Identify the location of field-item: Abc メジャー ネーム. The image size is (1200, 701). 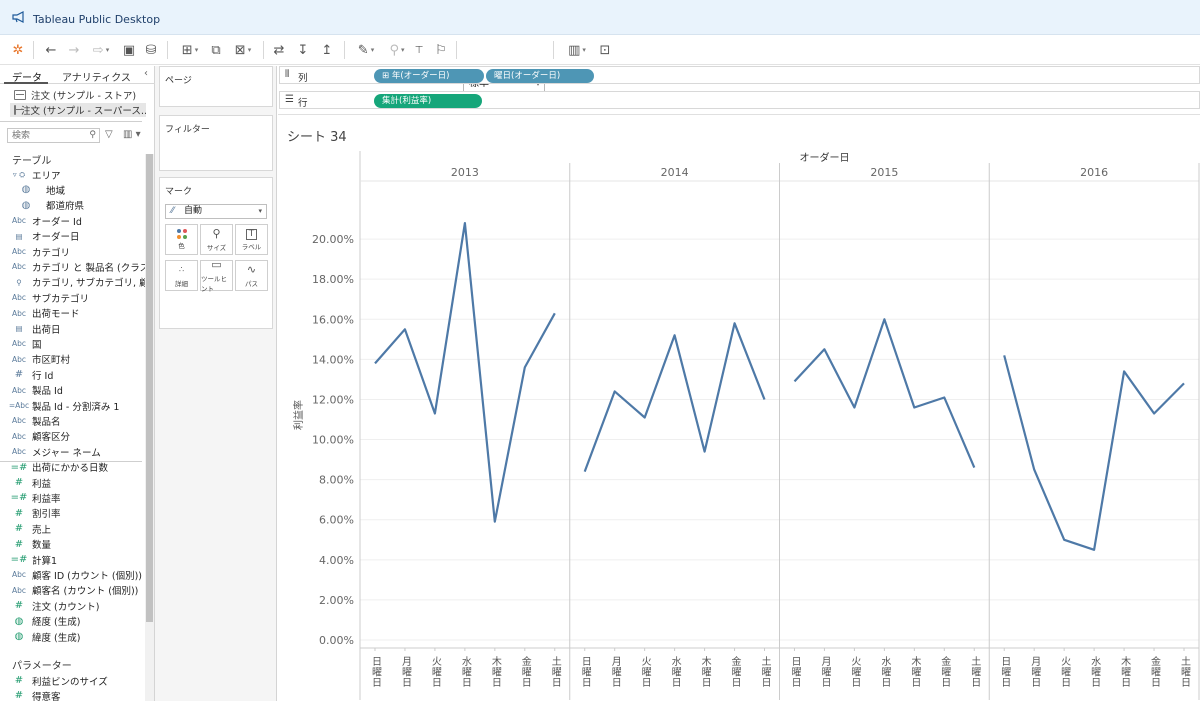
(76, 451).